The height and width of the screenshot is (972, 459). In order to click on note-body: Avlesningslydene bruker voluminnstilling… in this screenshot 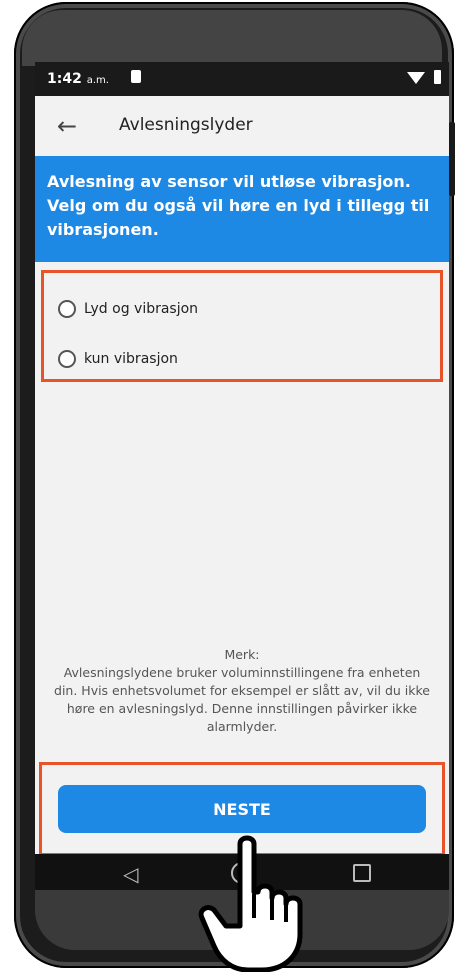, I will do `click(242, 699)`.